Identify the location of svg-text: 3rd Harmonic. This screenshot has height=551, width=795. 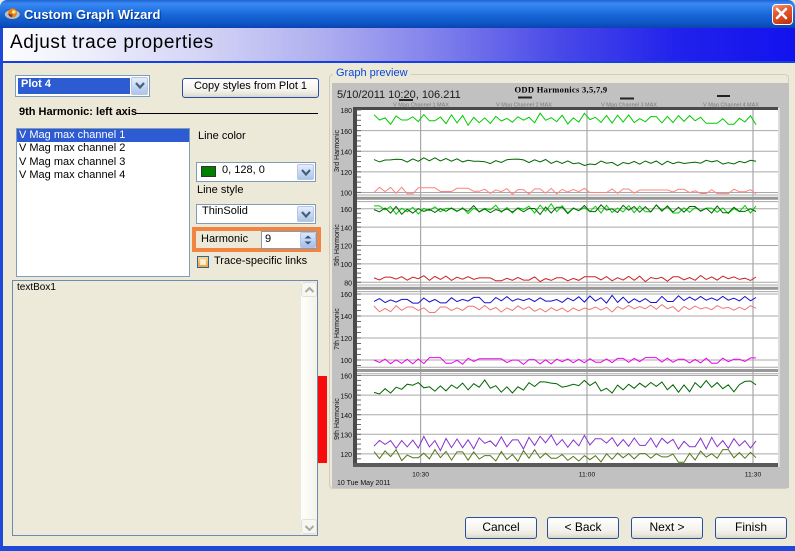
(337, 150).